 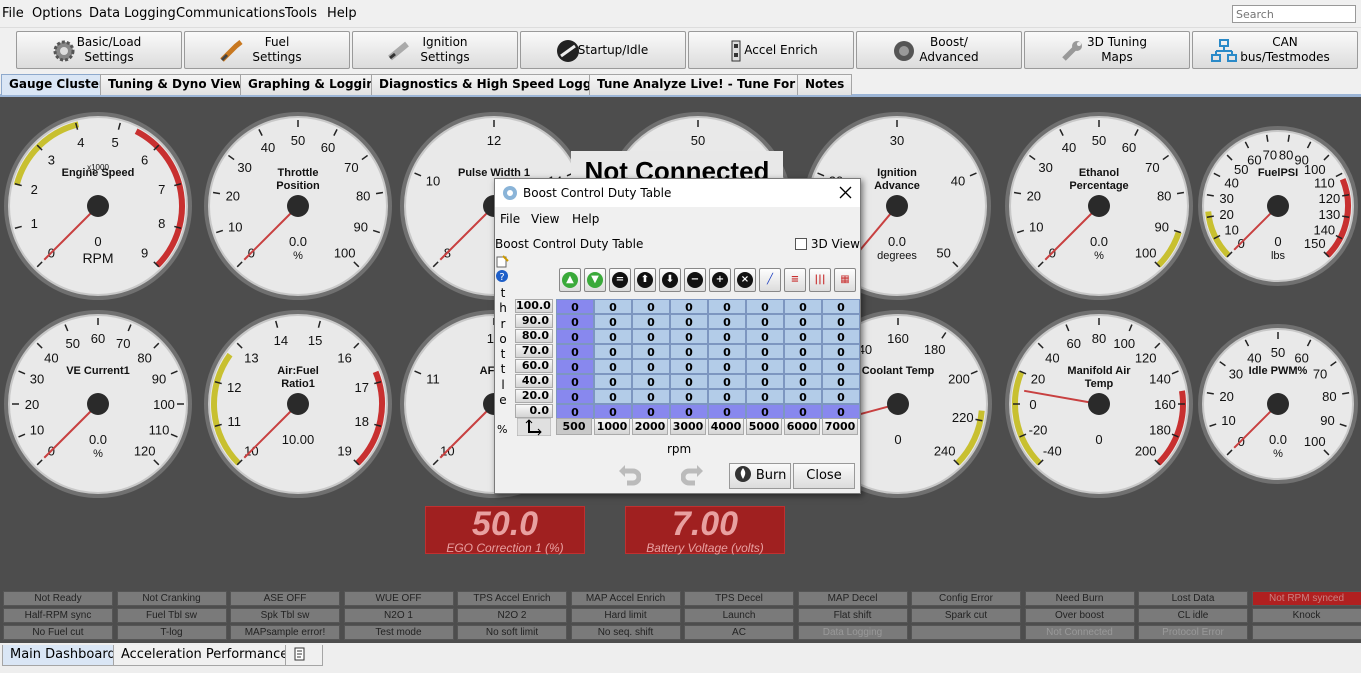 What do you see at coordinates (827, 244) in the screenshot?
I see `3d-view-checkbox: 3D View` at bounding box center [827, 244].